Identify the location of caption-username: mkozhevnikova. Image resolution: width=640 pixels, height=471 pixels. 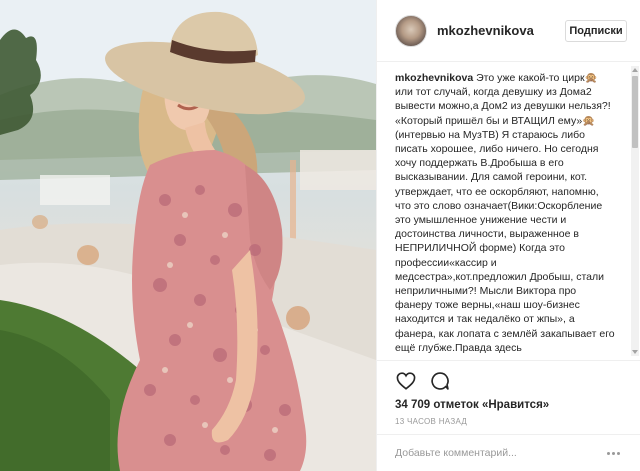
(434, 78).